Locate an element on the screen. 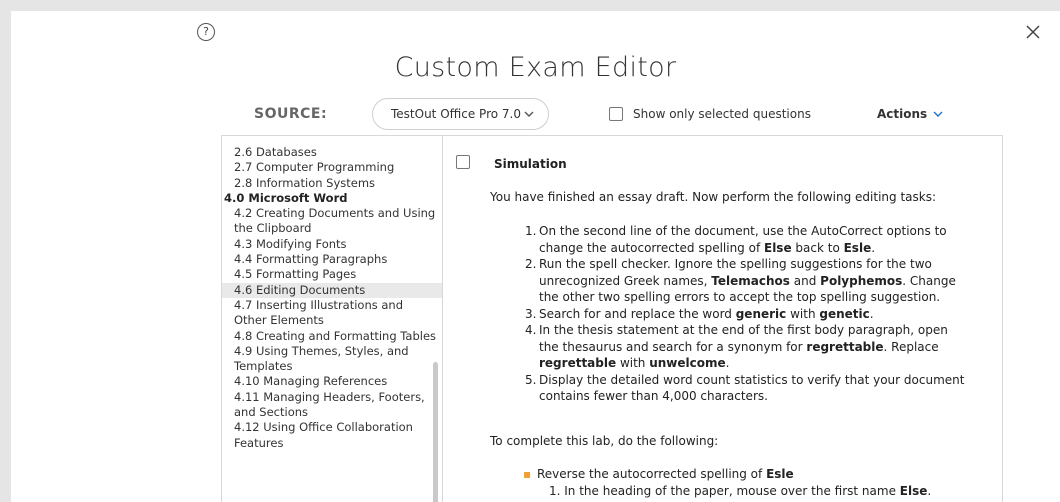 The width and height of the screenshot is (1060, 502). toc-item: 4.8 Creating and Formatting Tables is located at coordinates (332, 336).